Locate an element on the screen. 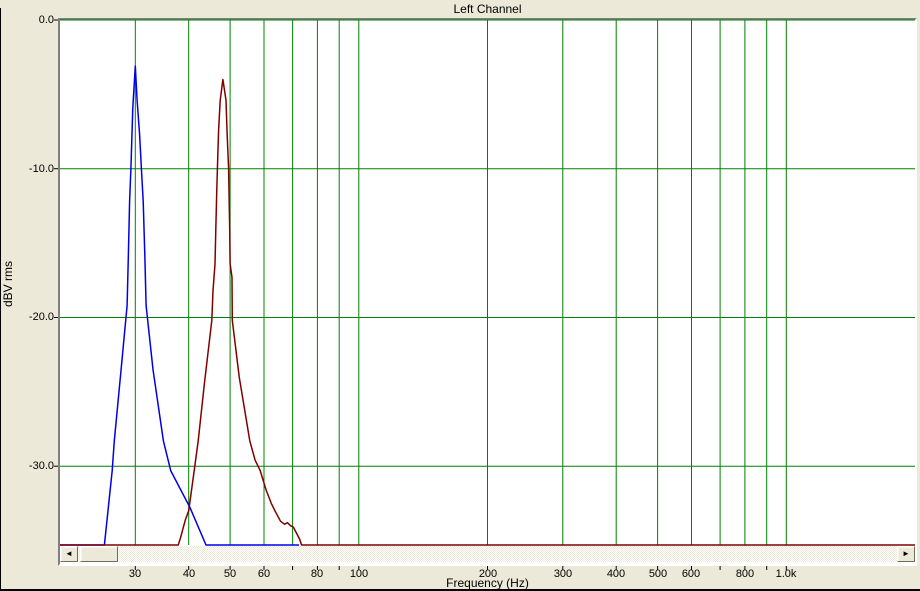 This screenshot has width=920, height=591. chart-title: Left Channel is located at coordinates (487, 9).